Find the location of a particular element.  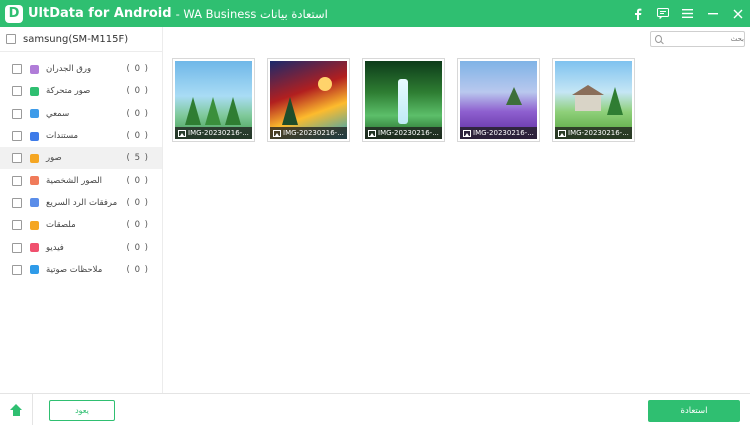

search-box is located at coordinates (697, 39).